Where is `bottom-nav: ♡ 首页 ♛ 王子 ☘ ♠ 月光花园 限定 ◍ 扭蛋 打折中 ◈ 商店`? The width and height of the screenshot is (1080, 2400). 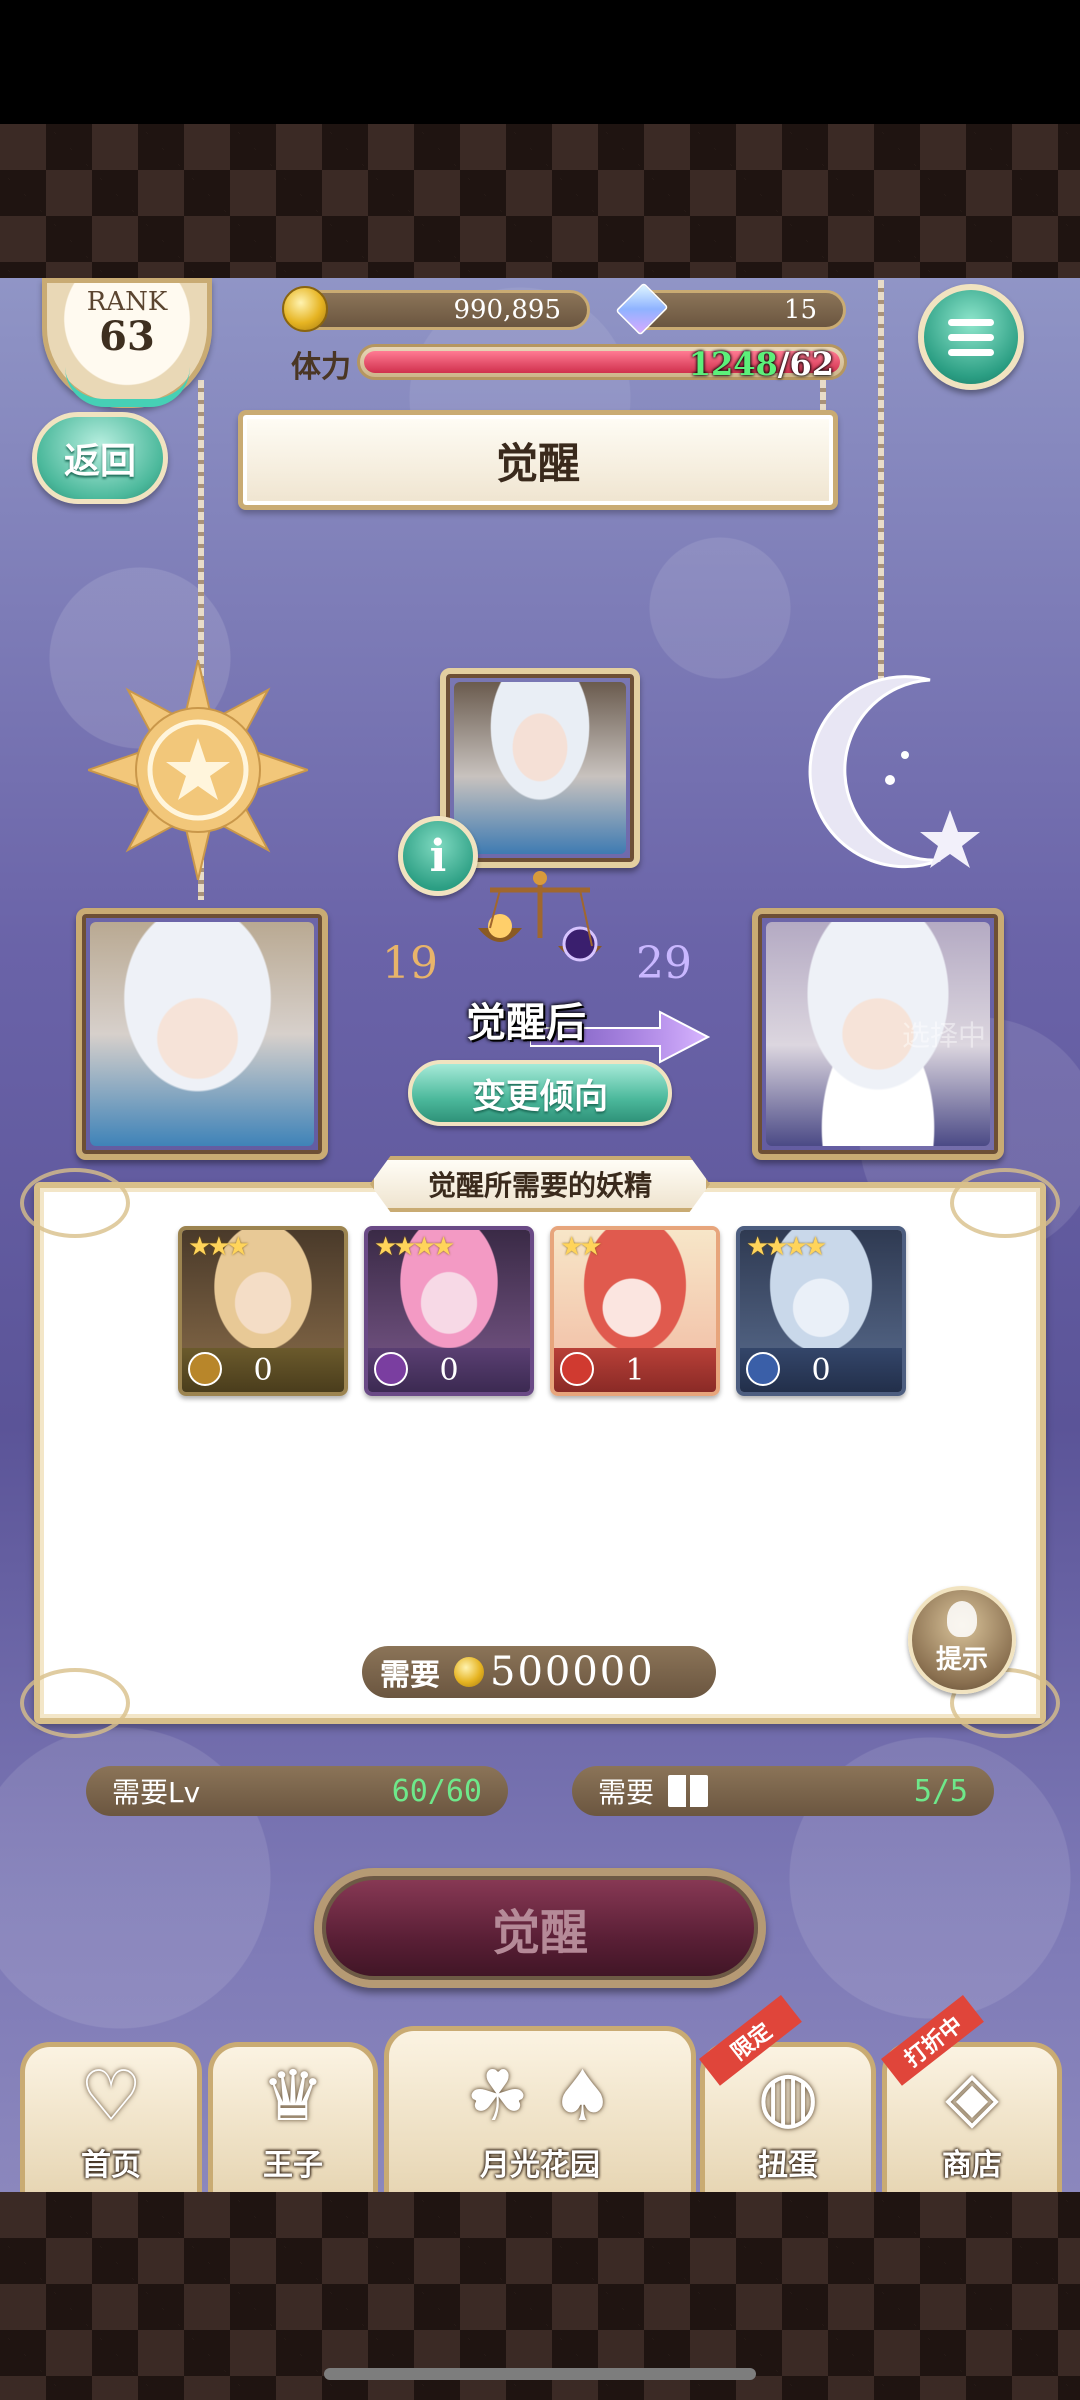
bottom-nav: ♡ 首页 ♛ 王子 ☘ ♠ 月光花园 限定 ◍ 扭蛋 打折中 ◈ 商店 is located at coordinates (540, 2093).